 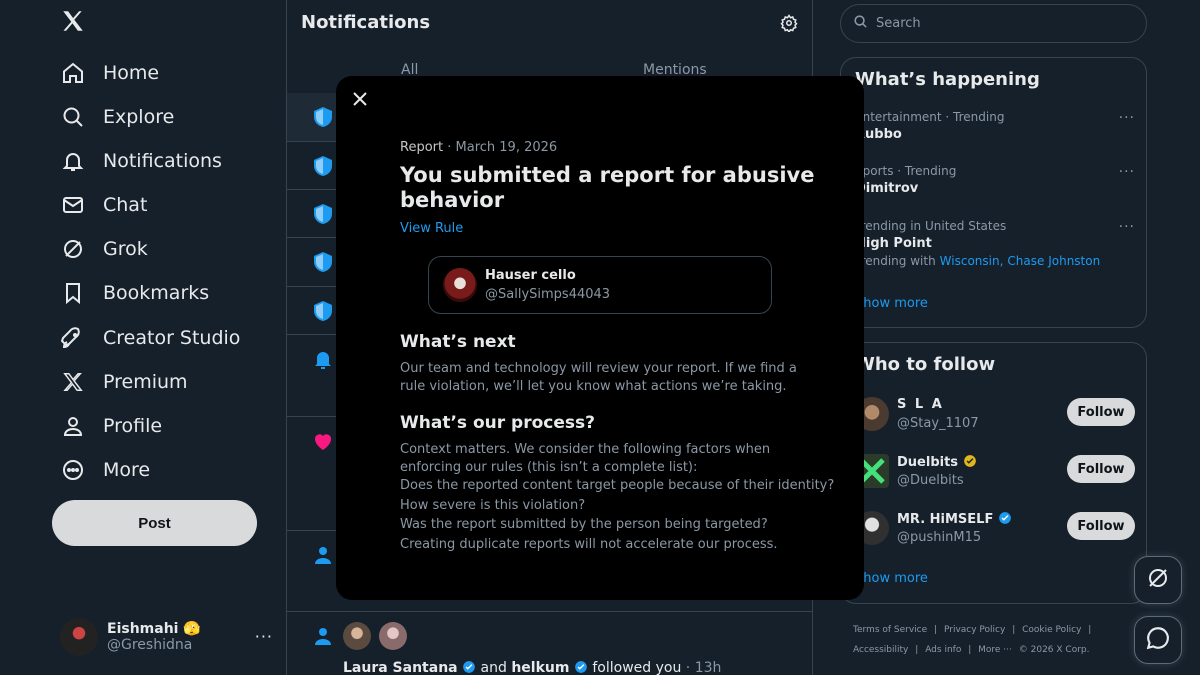 I want to click on nav-item-chat: Chat, so click(x=103, y=205).